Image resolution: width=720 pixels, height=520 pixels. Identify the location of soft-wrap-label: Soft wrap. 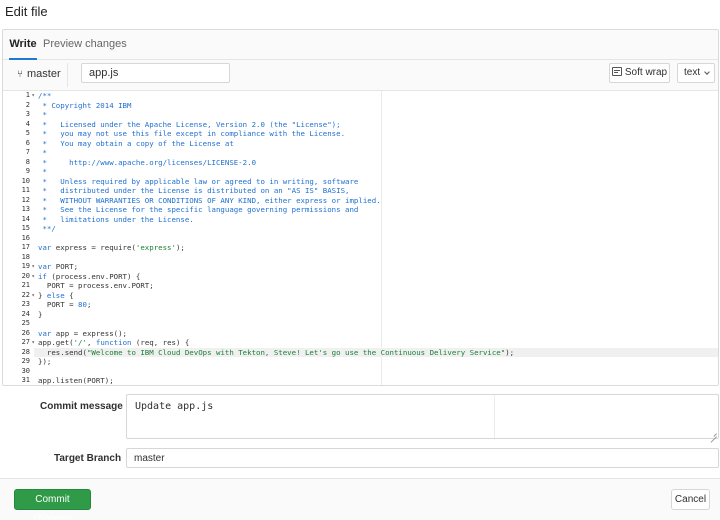
(646, 72).